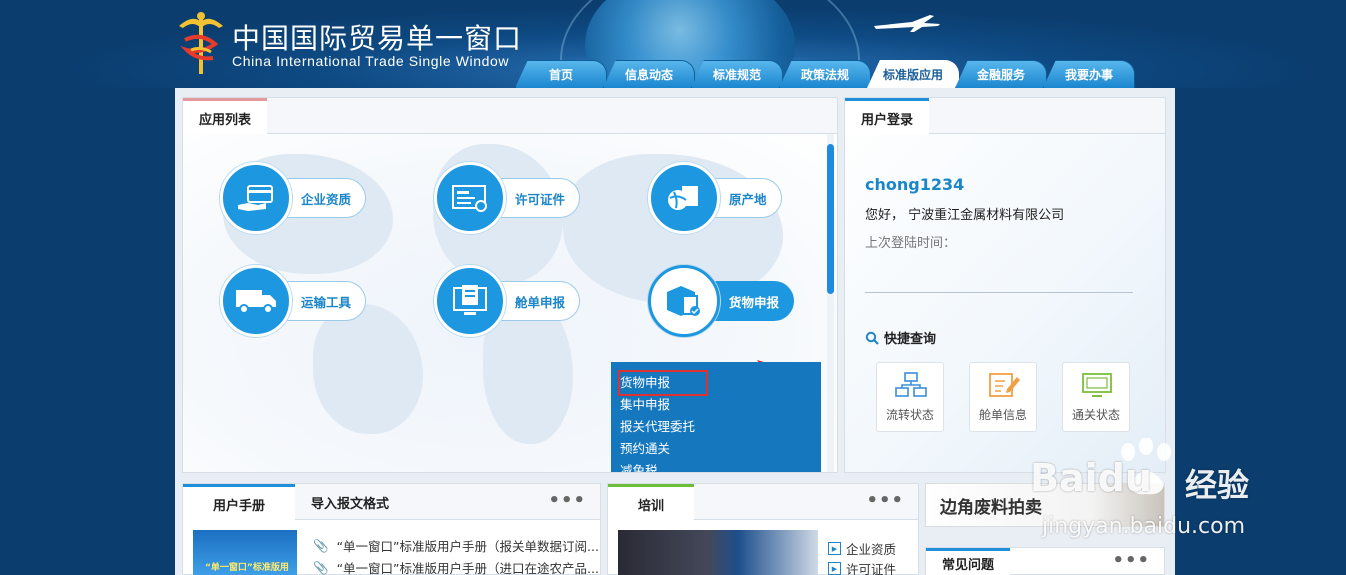 This screenshot has height=575, width=1346. I want to click on monitor-icon, so click(1097, 385).